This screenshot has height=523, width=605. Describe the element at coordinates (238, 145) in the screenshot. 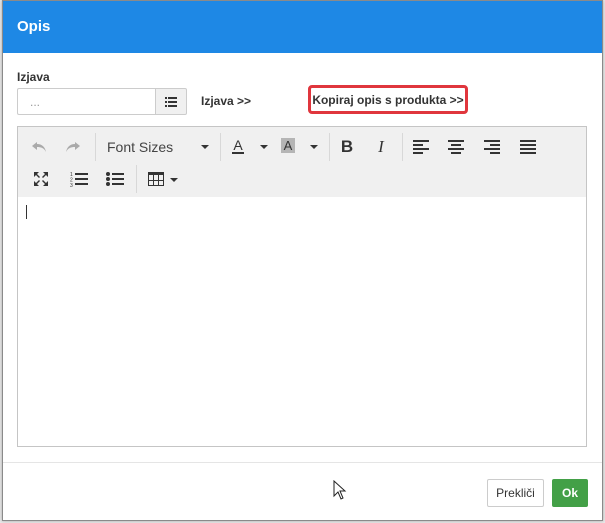

I see `font-color-icon: A` at that location.